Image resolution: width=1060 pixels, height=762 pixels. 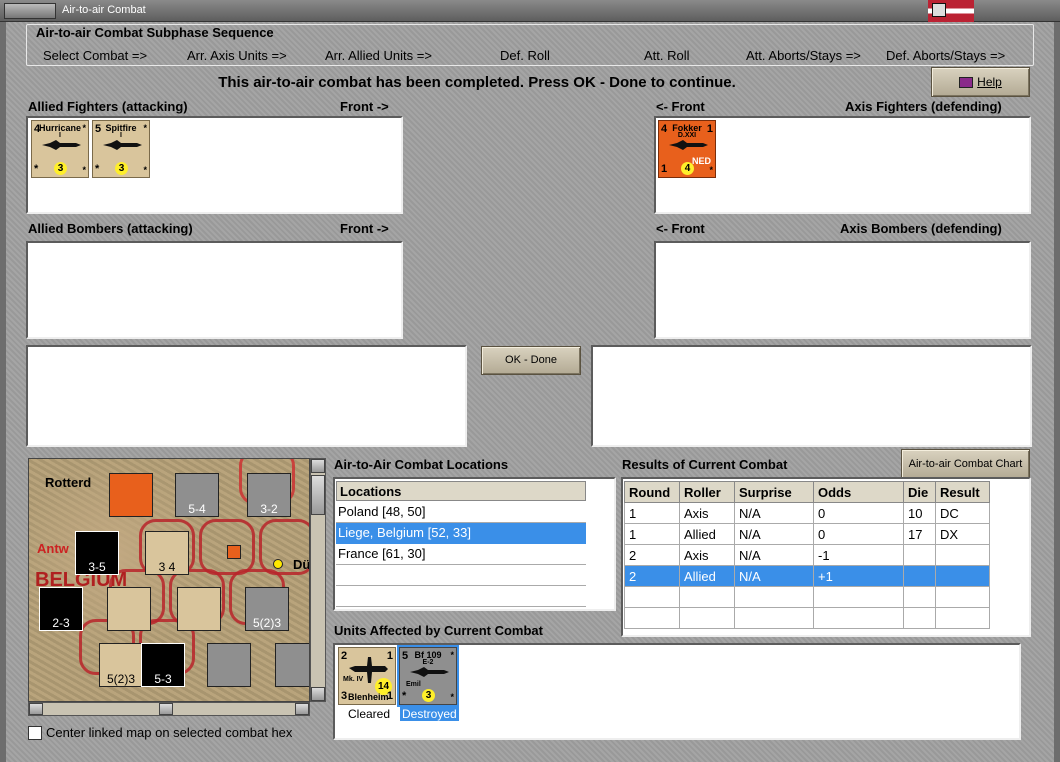 I want to click on map-bf109-unit, so click(x=229, y=665).